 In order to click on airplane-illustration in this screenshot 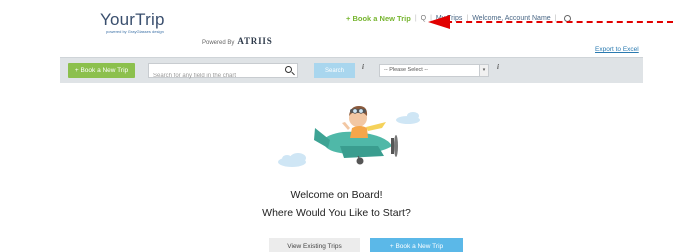, I will do `click(349, 136)`.